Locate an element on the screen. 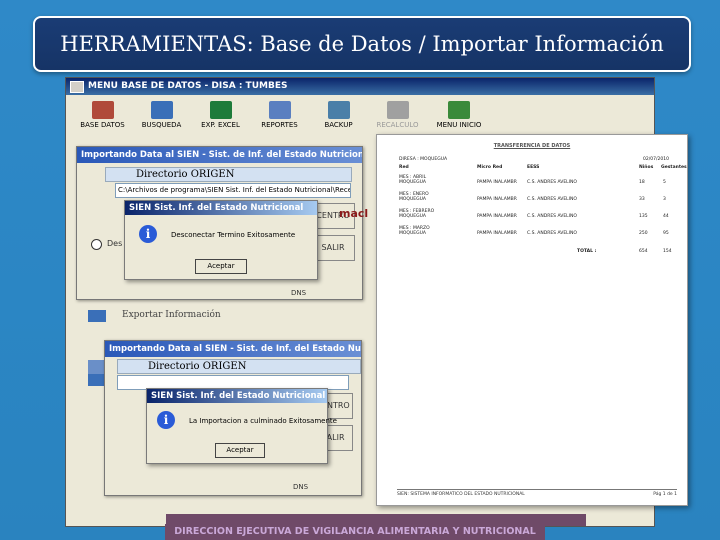 This screenshot has height=540, width=720. toolbar-button-backup: BACKUP is located at coordinates (338, 118).